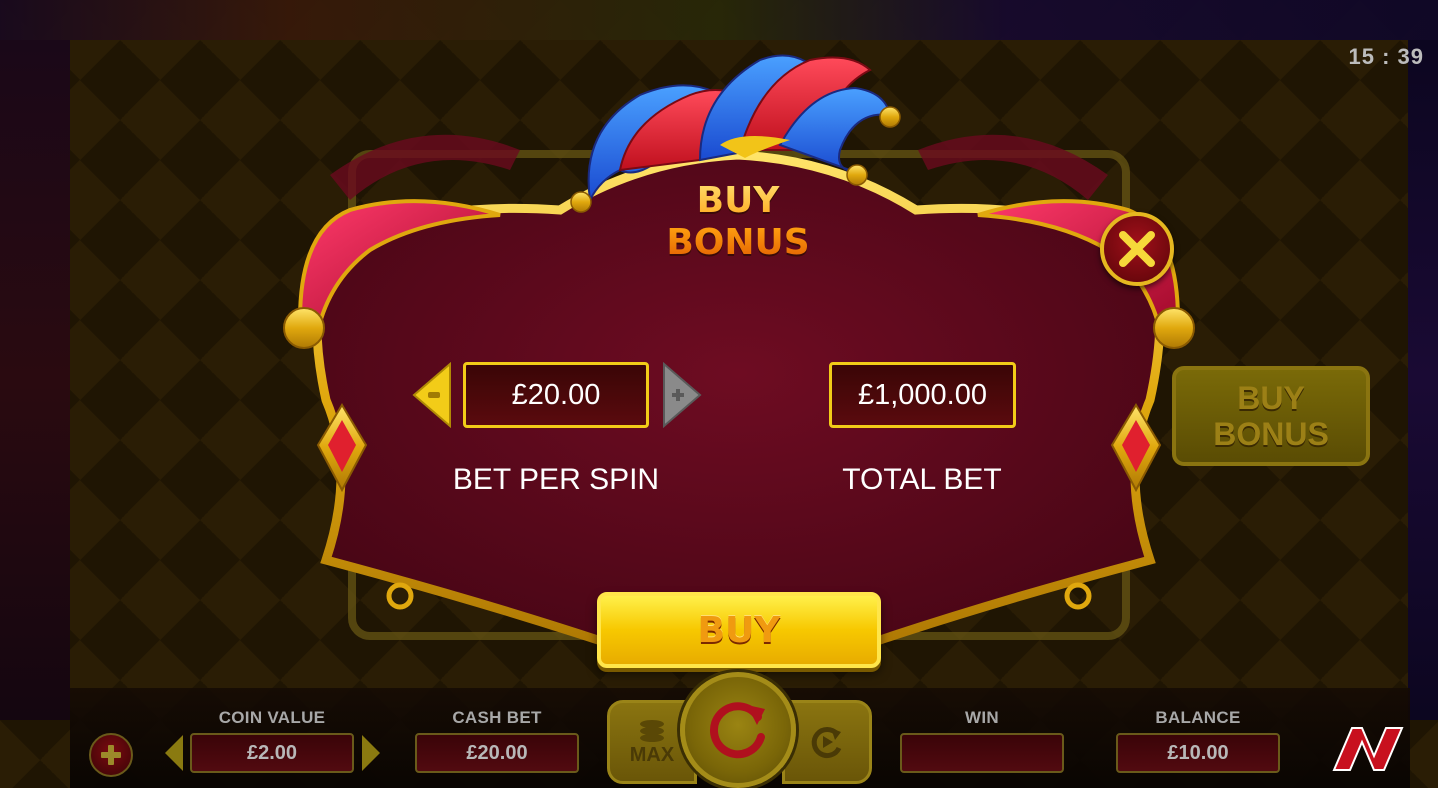  I want to click on balance-display: £10.00, so click(1198, 753).